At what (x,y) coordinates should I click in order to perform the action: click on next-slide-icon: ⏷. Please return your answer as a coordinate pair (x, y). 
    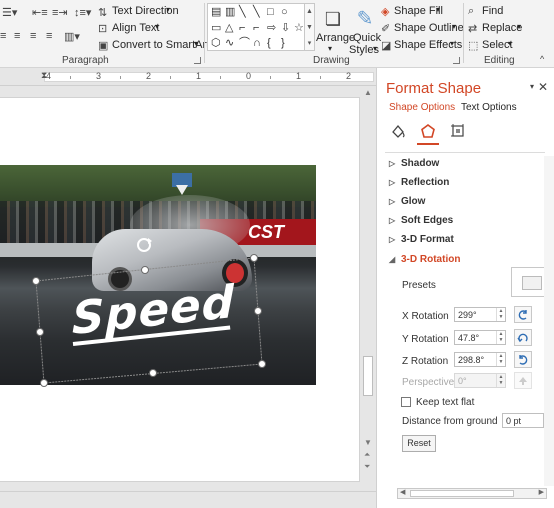
    Looking at the image, I should click on (367, 467).